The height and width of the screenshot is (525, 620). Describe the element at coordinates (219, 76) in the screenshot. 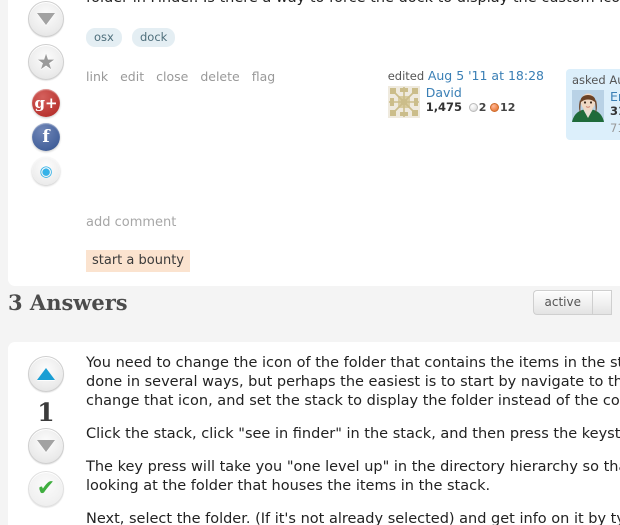

I see `delete-action: delete` at that location.